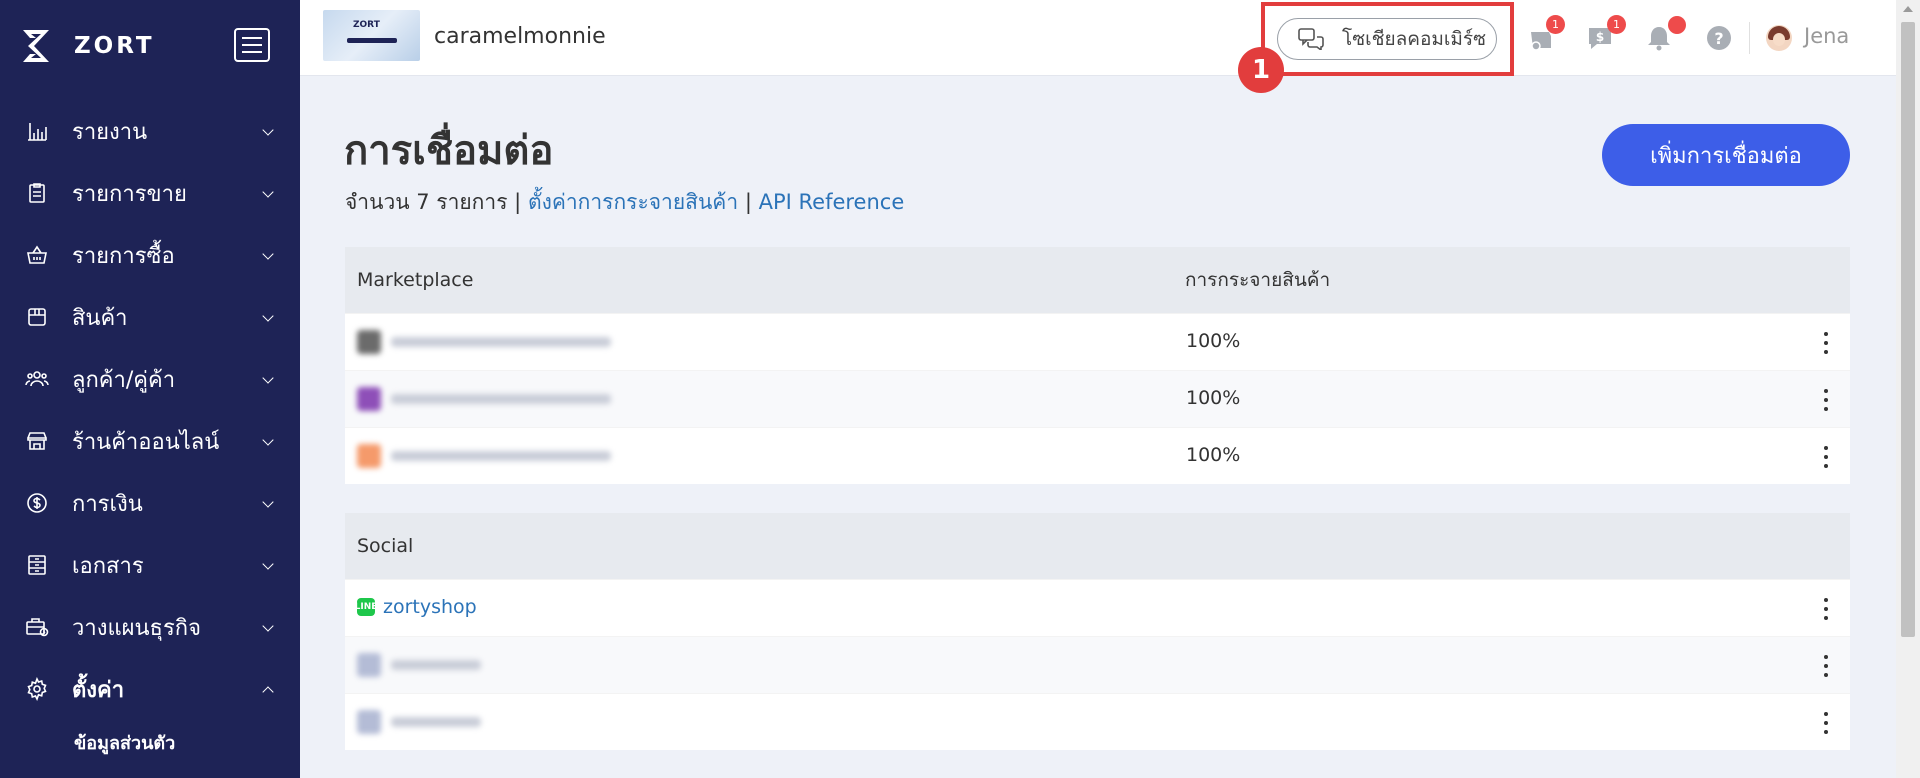 The height and width of the screenshot is (778, 1920). What do you see at coordinates (1779, 38) in the screenshot?
I see `user-avatar` at bounding box center [1779, 38].